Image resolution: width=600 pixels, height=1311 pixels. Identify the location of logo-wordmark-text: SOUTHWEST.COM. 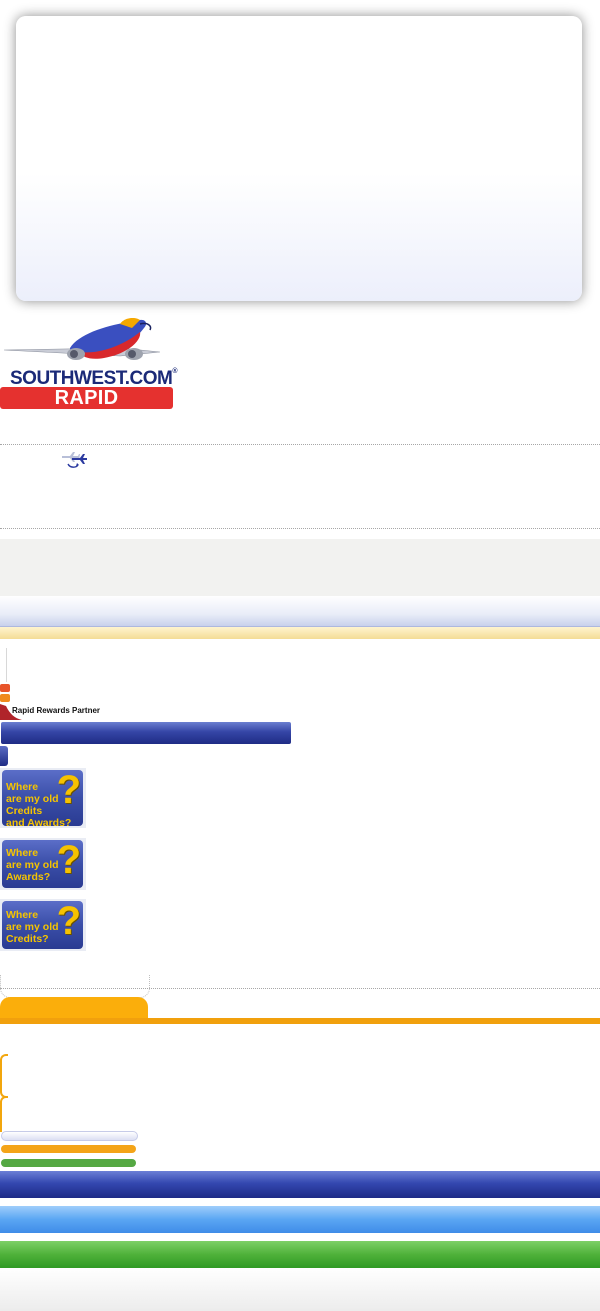
(91, 378).